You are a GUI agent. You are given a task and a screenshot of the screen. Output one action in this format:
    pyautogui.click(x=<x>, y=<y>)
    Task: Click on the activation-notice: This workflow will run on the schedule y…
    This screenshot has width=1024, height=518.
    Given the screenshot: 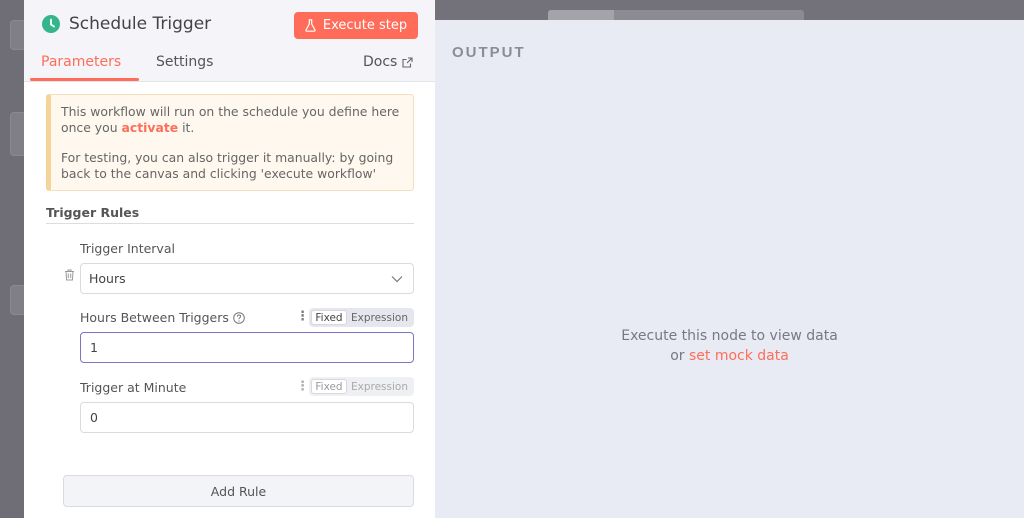 What is the action you would take?
    pyautogui.click(x=230, y=142)
    